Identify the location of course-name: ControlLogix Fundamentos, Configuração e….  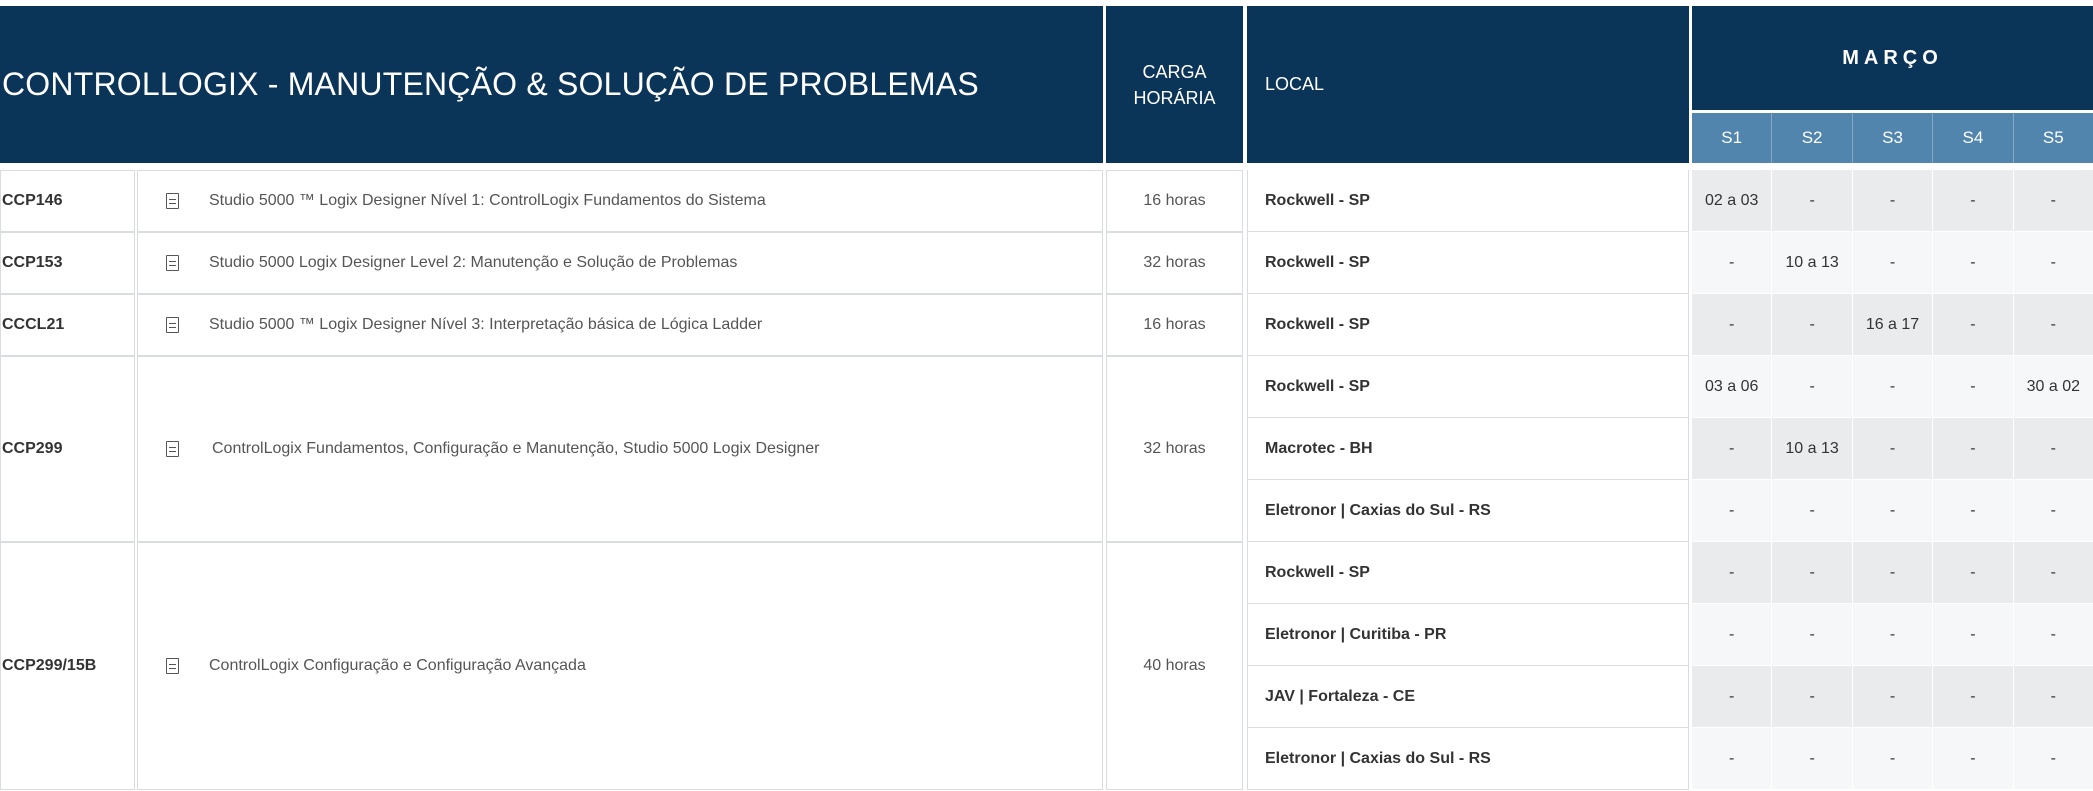
(620, 449).